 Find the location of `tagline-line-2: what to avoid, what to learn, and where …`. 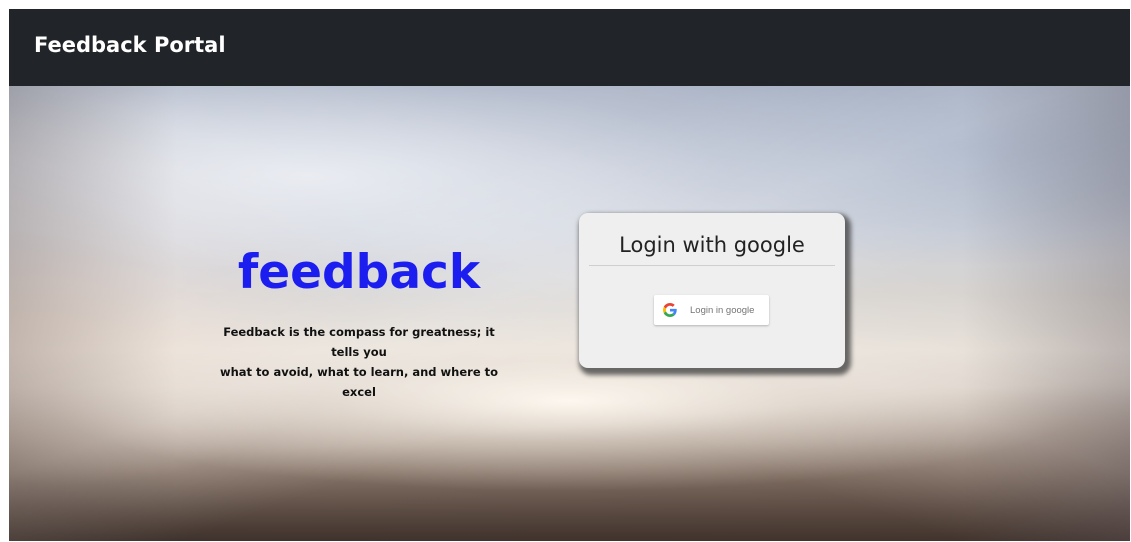

tagline-line-2: what to avoid, what to learn, and where … is located at coordinates (359, 382).